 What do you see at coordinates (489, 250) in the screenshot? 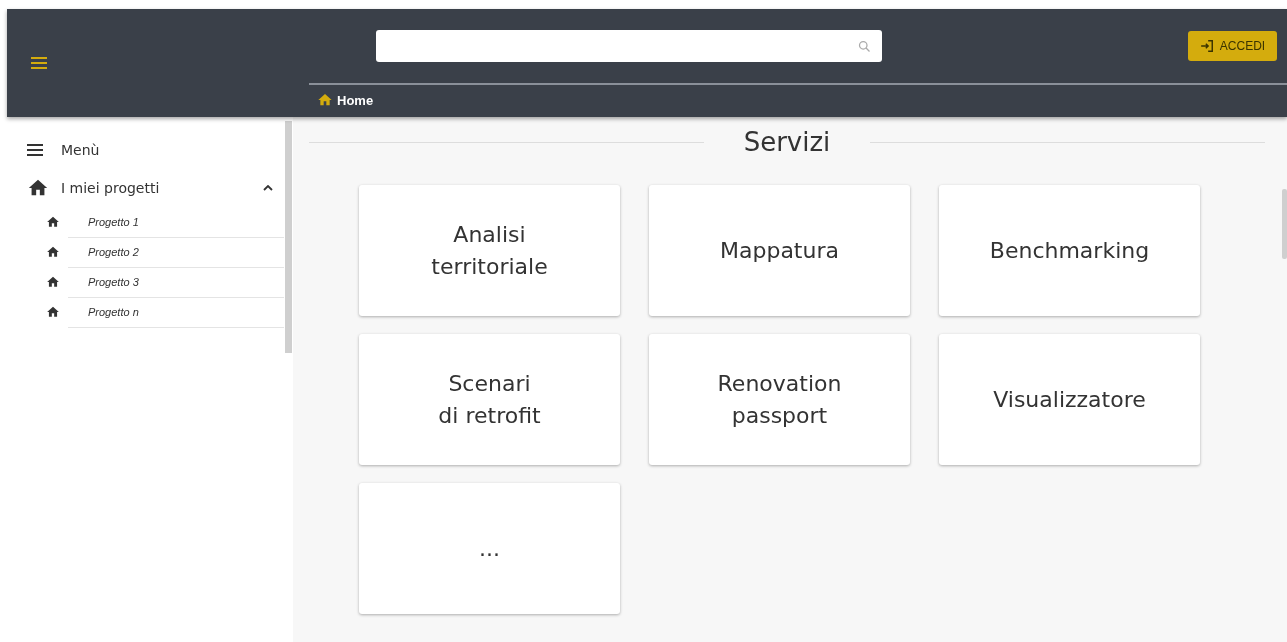
I see `service-card: Analisi territoriale` at bounding box center [489, 250].